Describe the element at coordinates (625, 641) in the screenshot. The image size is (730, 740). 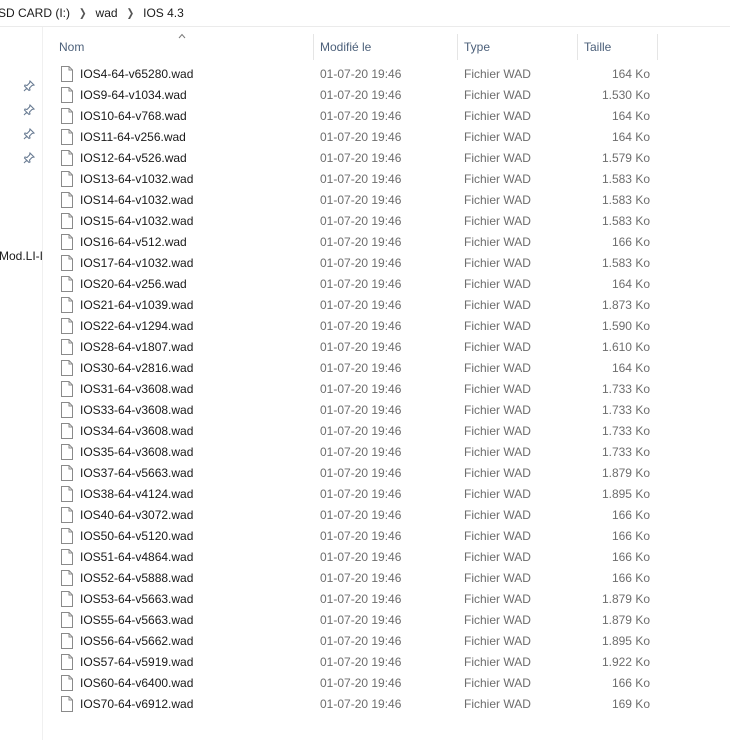
I see `file-size: 1.895 Ko` at that location.